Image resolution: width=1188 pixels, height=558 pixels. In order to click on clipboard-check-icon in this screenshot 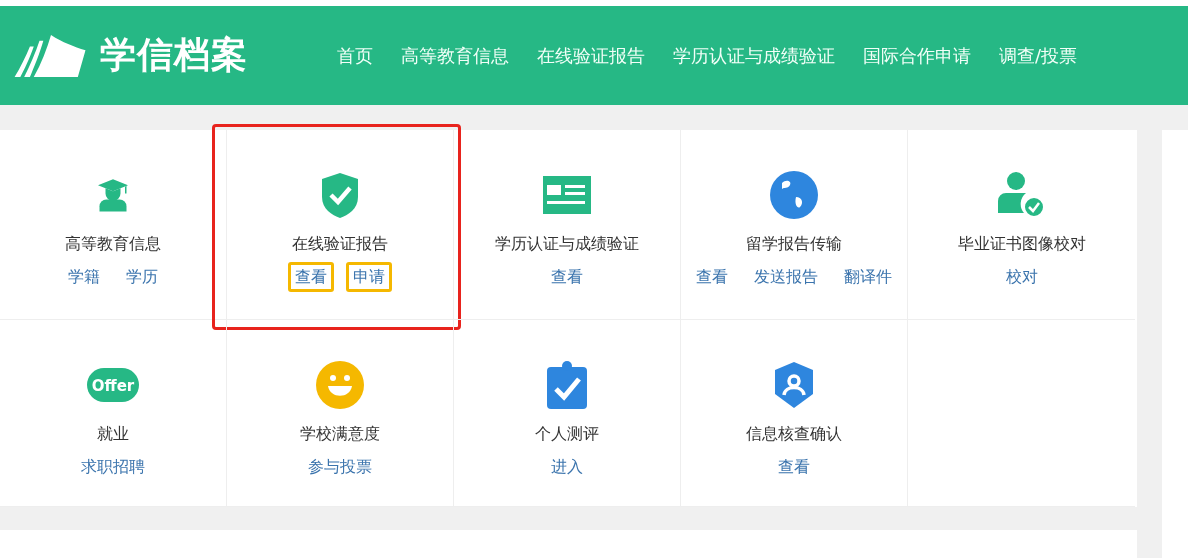, I will do `click(567, 385)`.